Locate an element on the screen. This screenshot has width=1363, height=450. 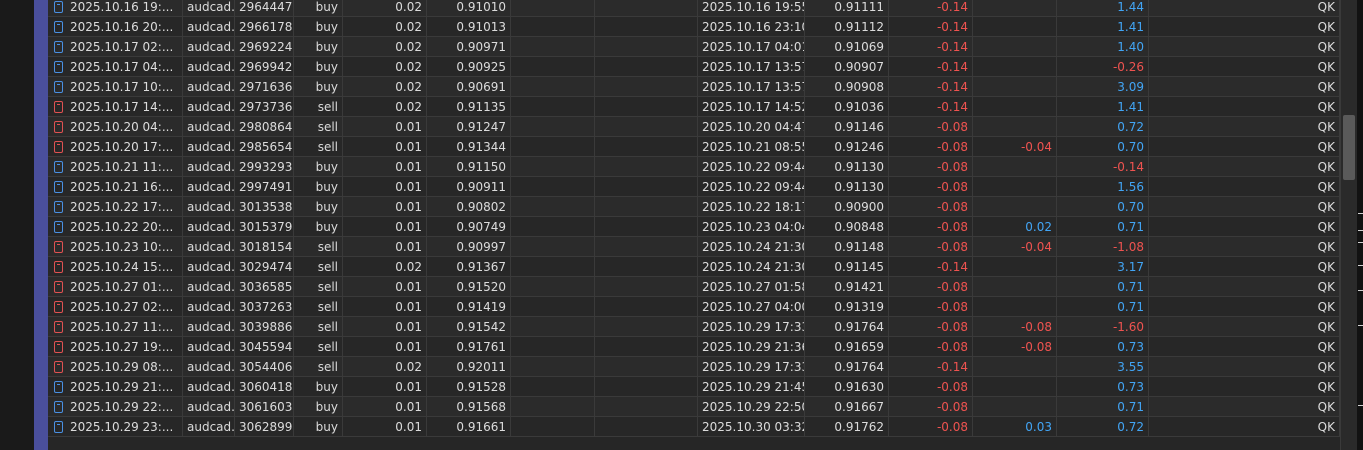
ticket-cell: 30604184 is located at coordinates (264, 387).